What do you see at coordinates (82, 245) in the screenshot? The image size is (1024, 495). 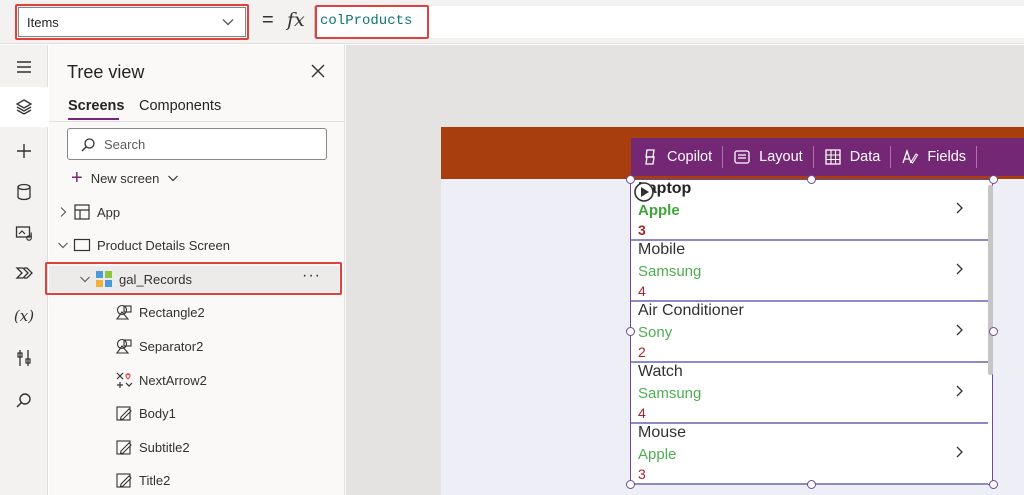 I see `screen-icon` at bounding box center [82, 245].